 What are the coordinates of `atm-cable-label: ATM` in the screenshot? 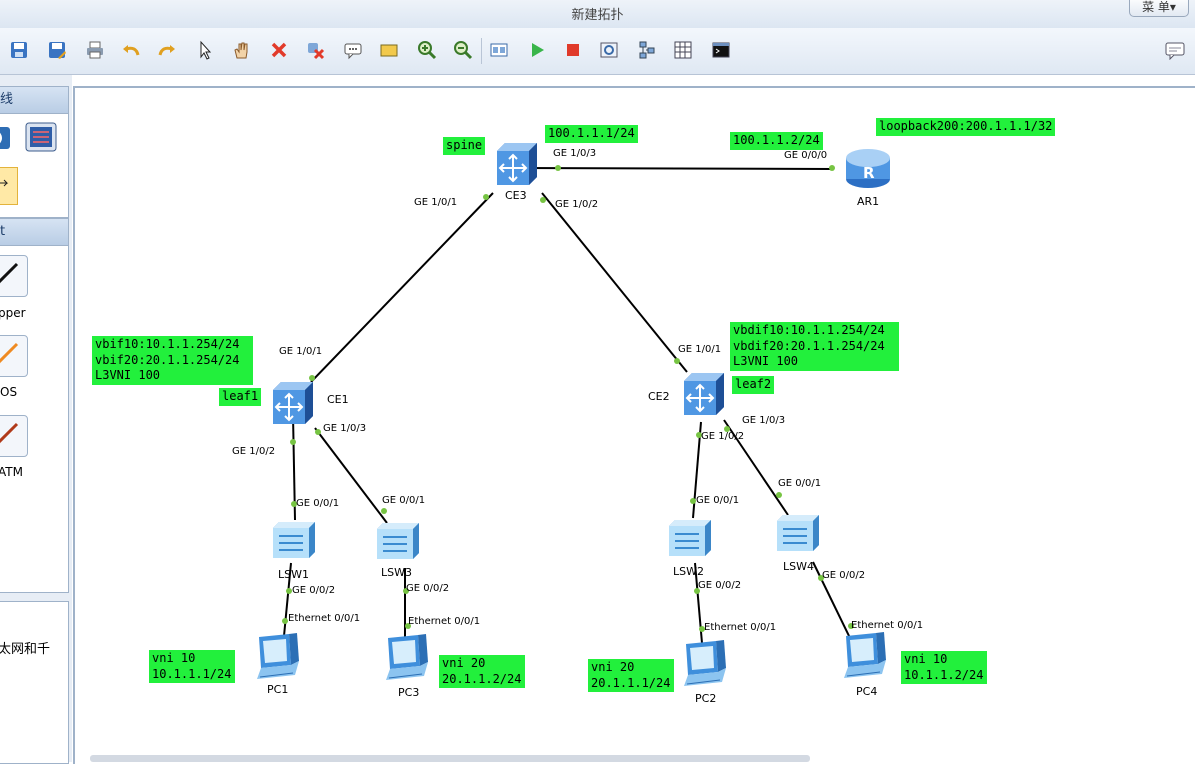 It's located at (11, 472).